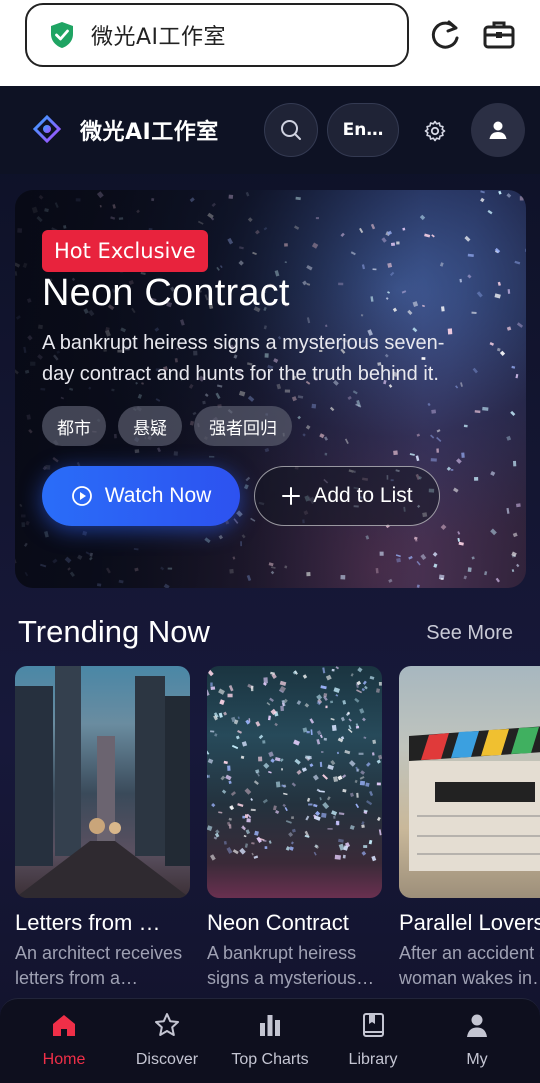 This screenshot has height=1083, width=540. Describe the element at coordinates (373, 1025) in the screenshot. I see `book-icon` at that location.